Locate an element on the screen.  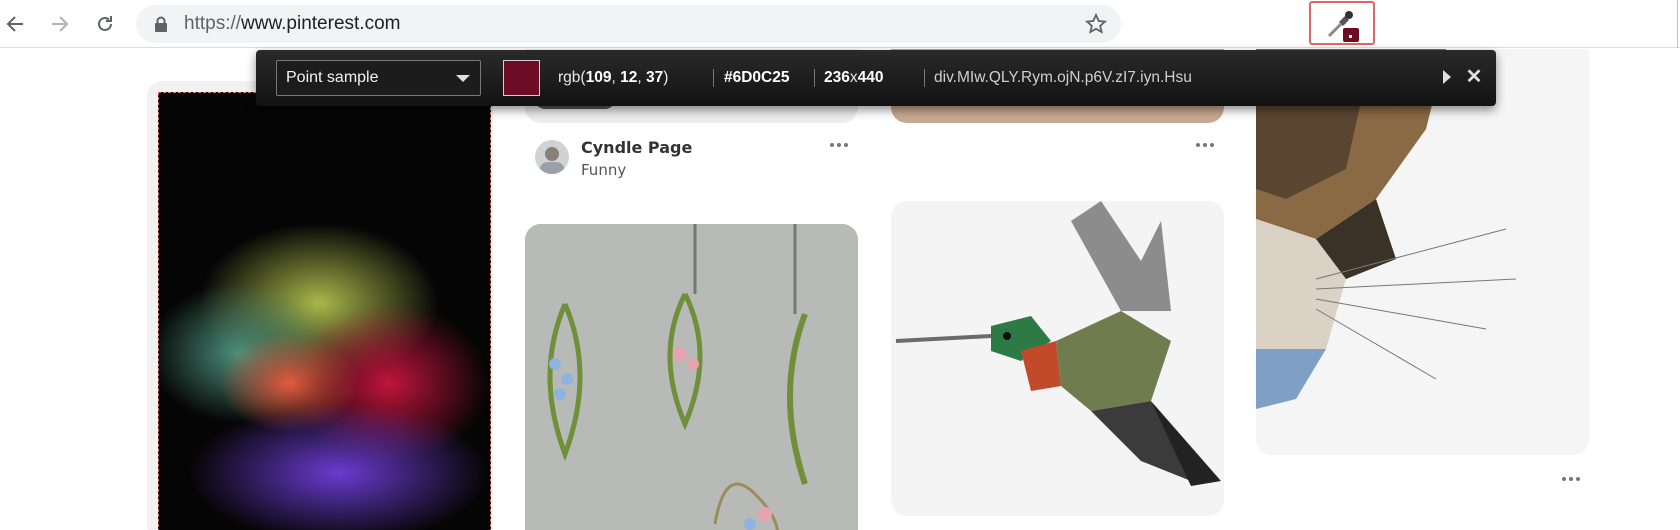
arrow-right-icon is located at coordinates (60, 24).